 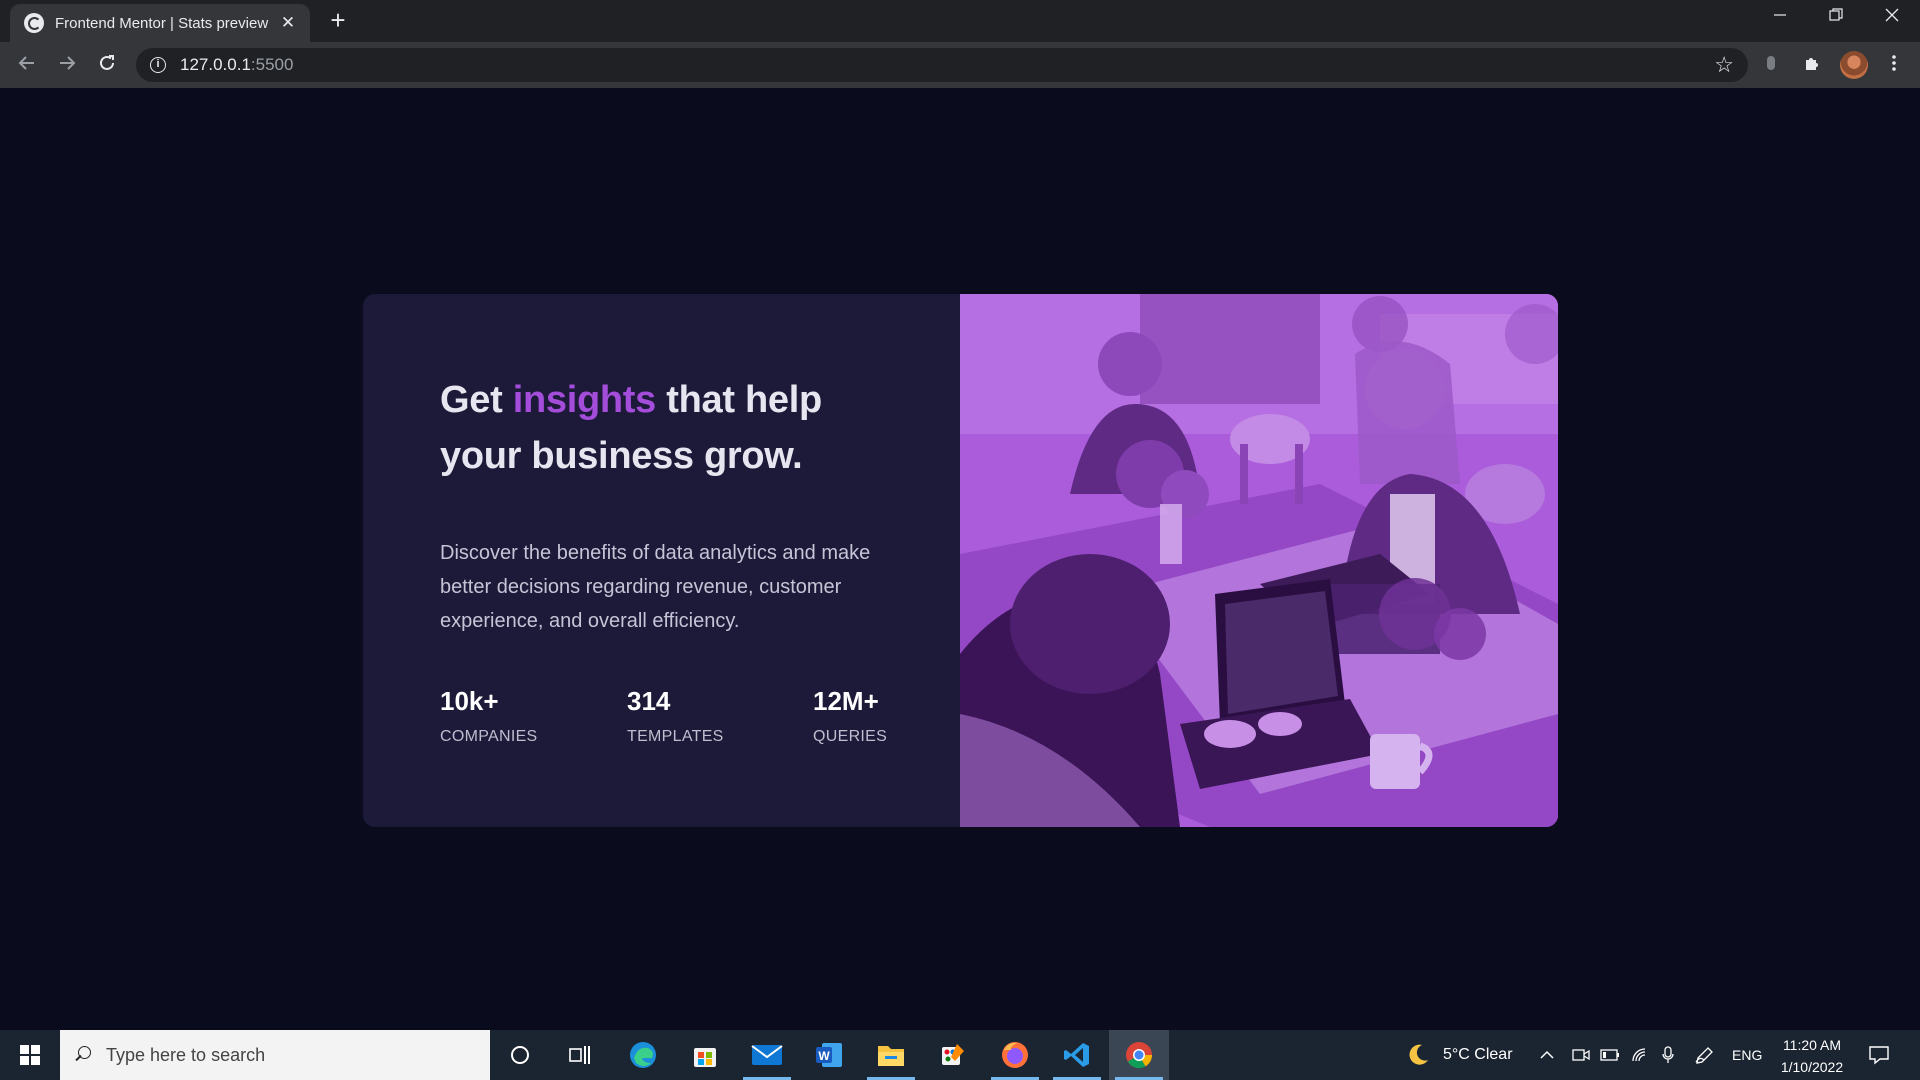 I want to click on weather-widget: 5°C Clear, so click(x=1459, y=1055).